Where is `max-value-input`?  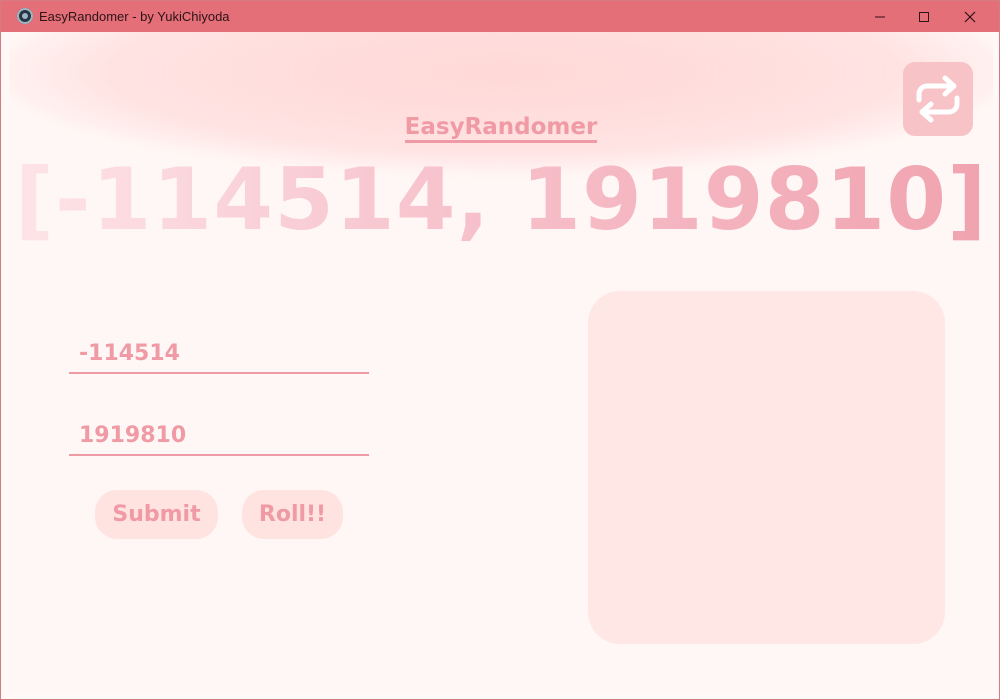 max-value-input is located at coordinates (219, 435).